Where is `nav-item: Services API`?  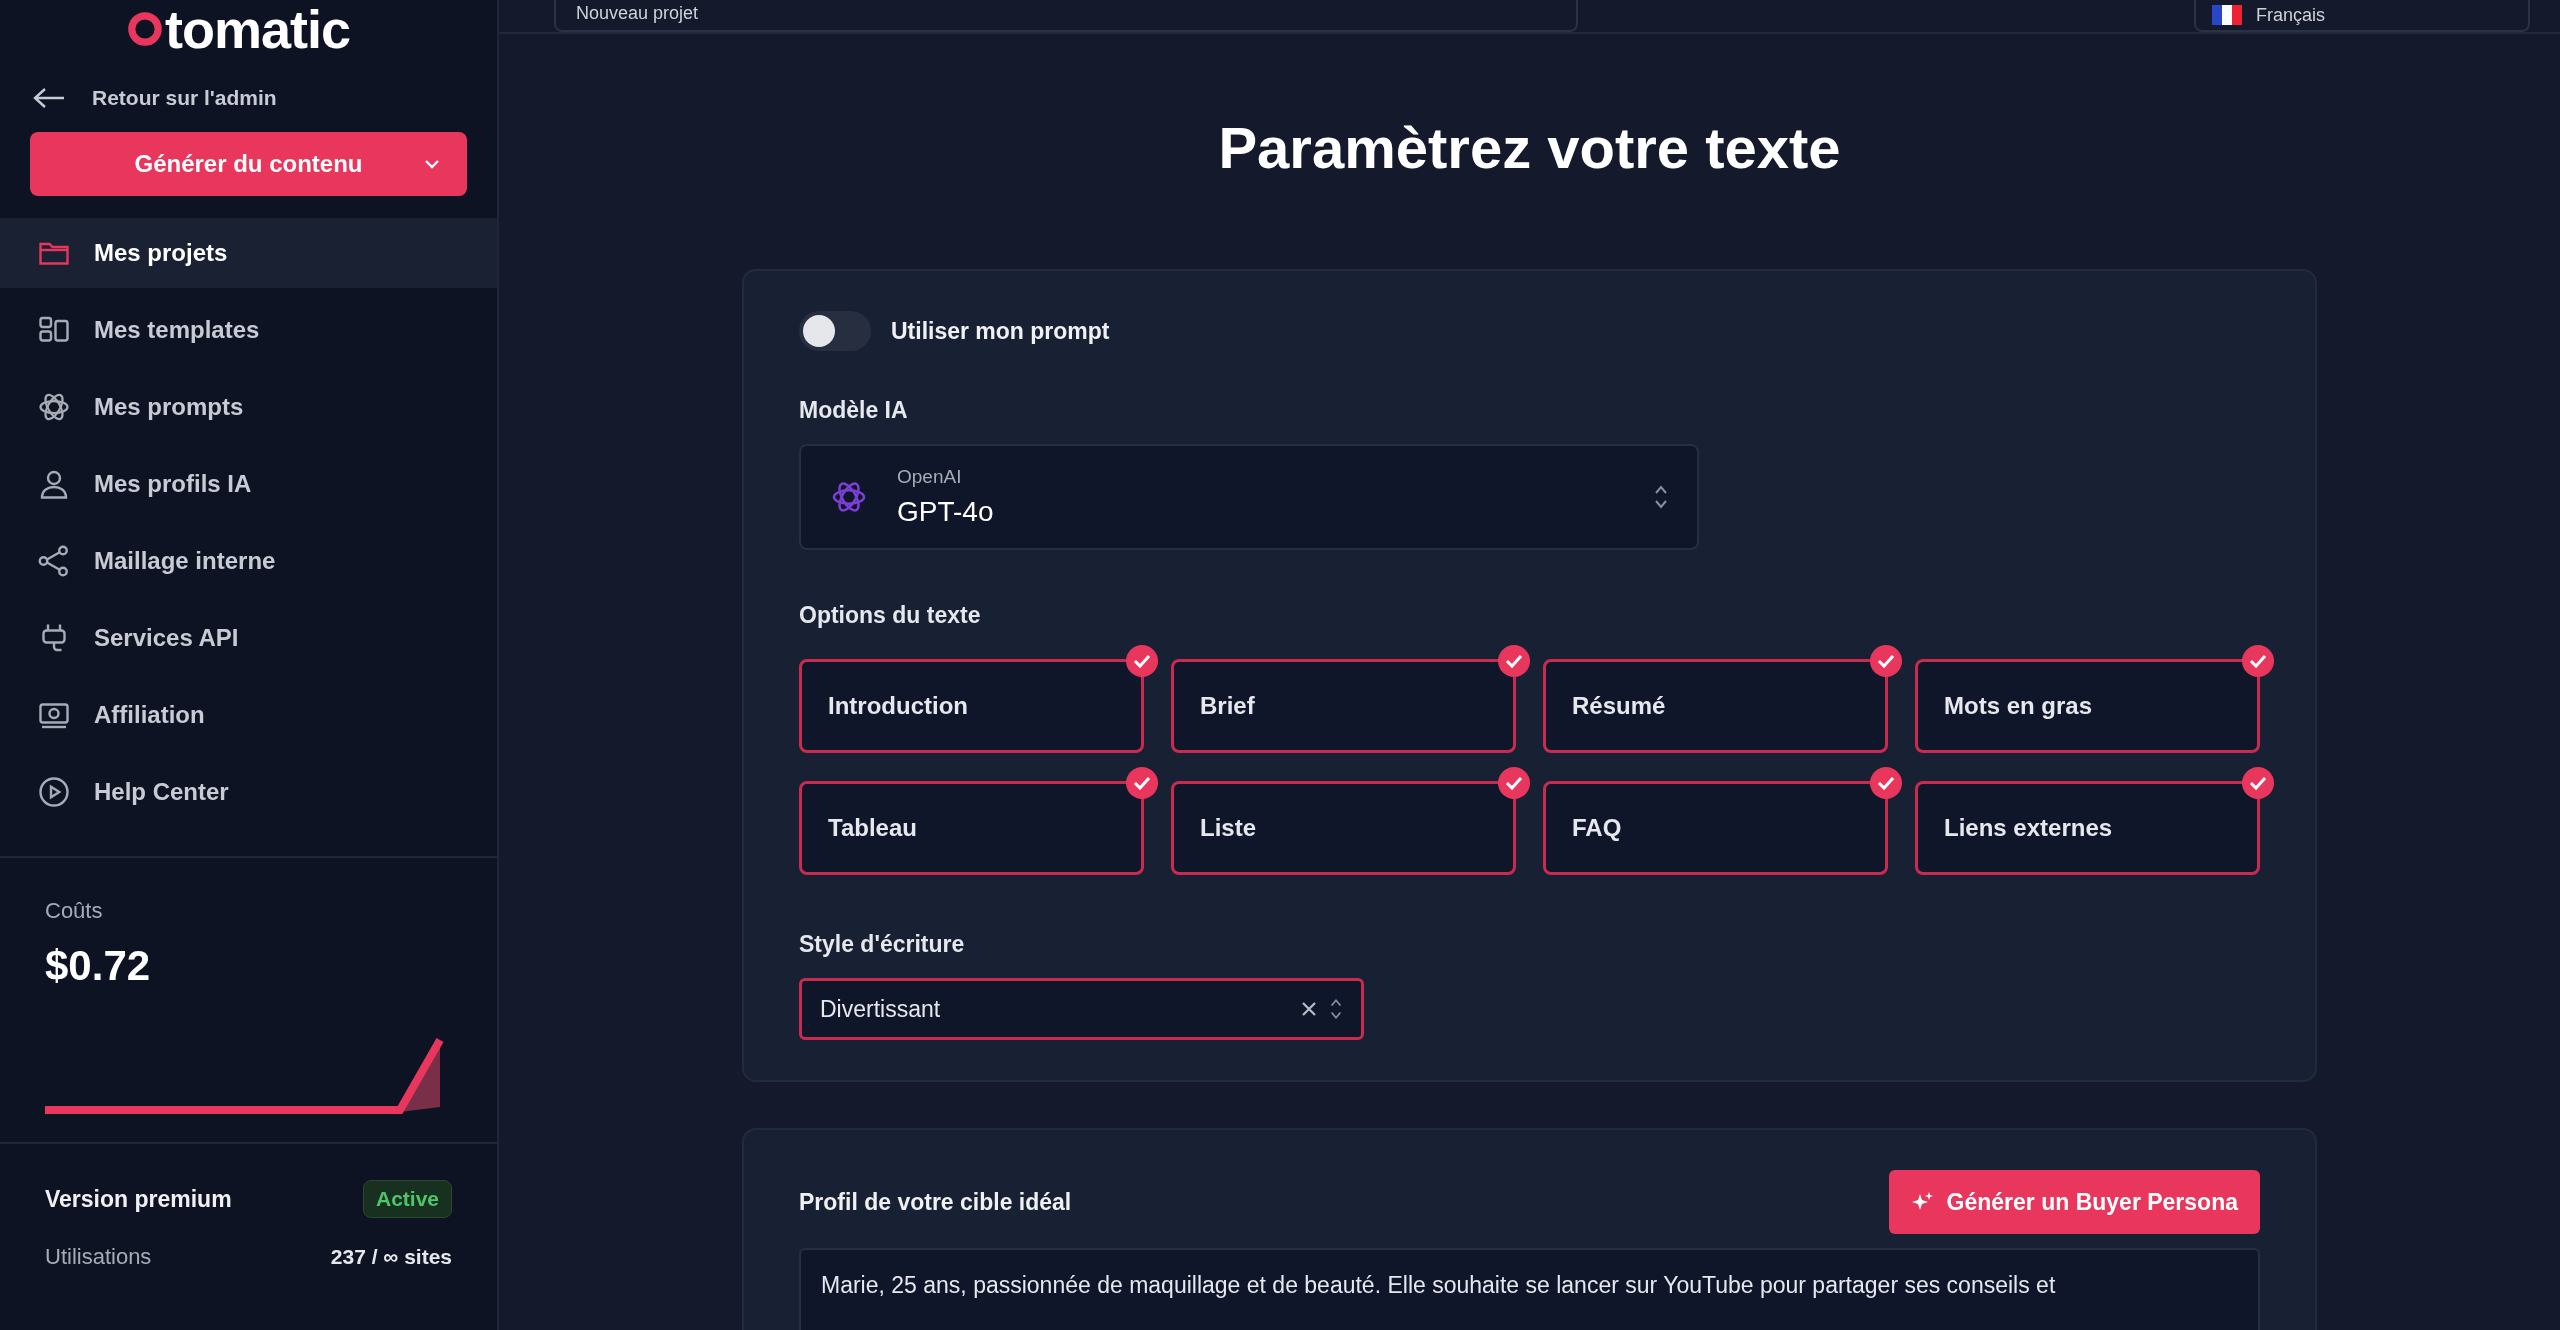 nav-item: Services API is located at coordinates (248, 638).